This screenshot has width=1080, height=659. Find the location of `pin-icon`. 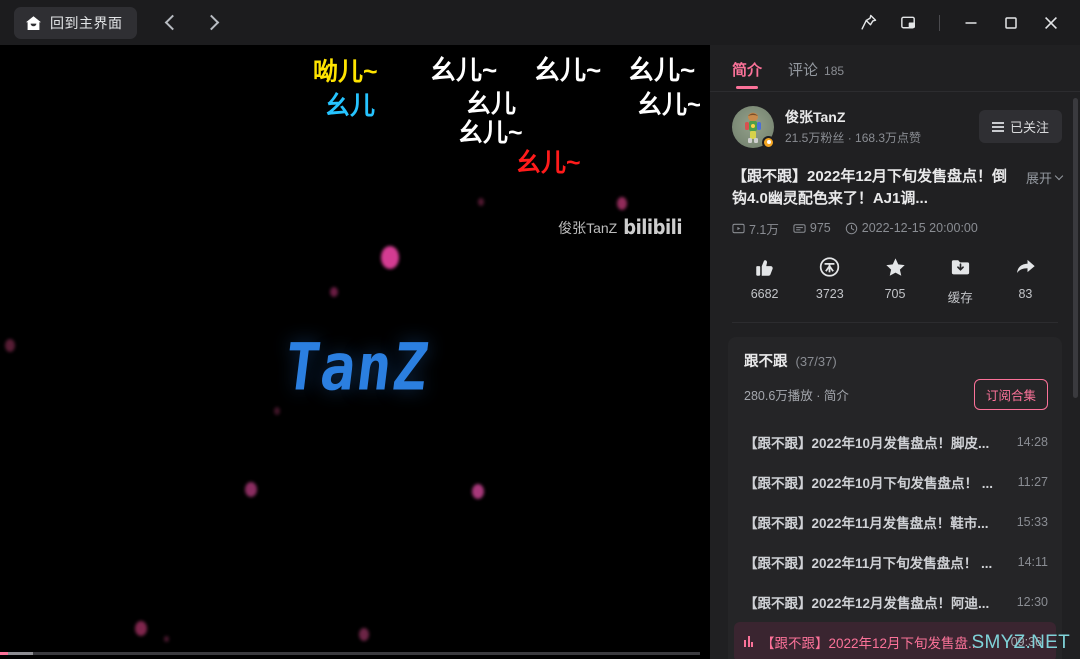

pin-icon is located at coordinates (868, 22).